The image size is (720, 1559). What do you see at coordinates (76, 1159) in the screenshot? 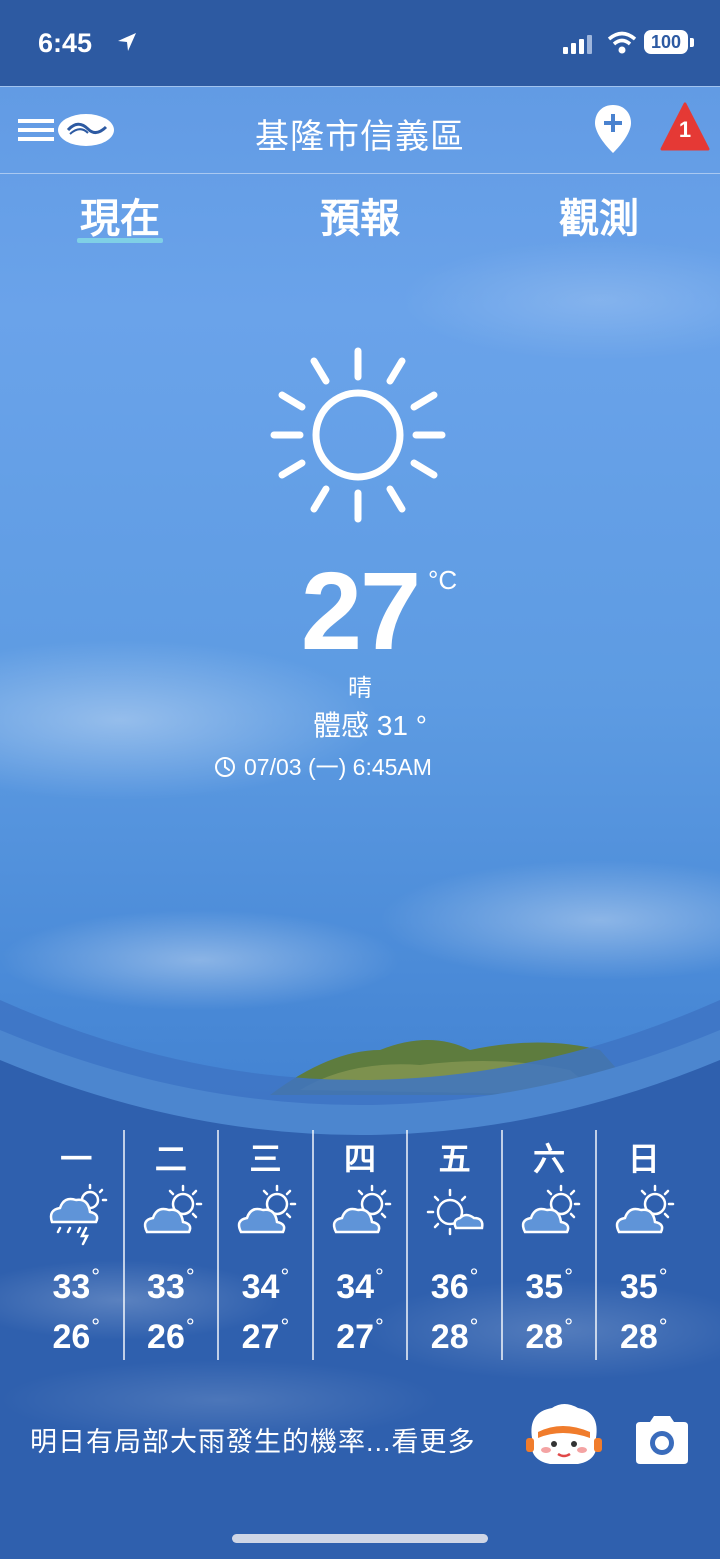
I see `day-name: 一` at bounding box center [76, 1159].